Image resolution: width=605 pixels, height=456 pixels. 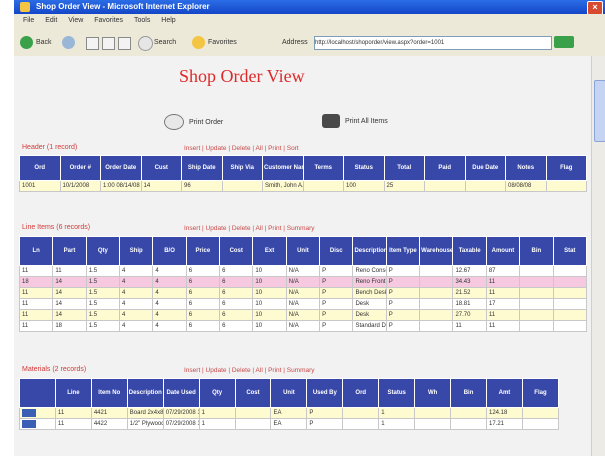 What do you see at coordinates (108, 21) in the screenshot?
I see `menu-favorites: Favorites` at bounding box center [108, 21].